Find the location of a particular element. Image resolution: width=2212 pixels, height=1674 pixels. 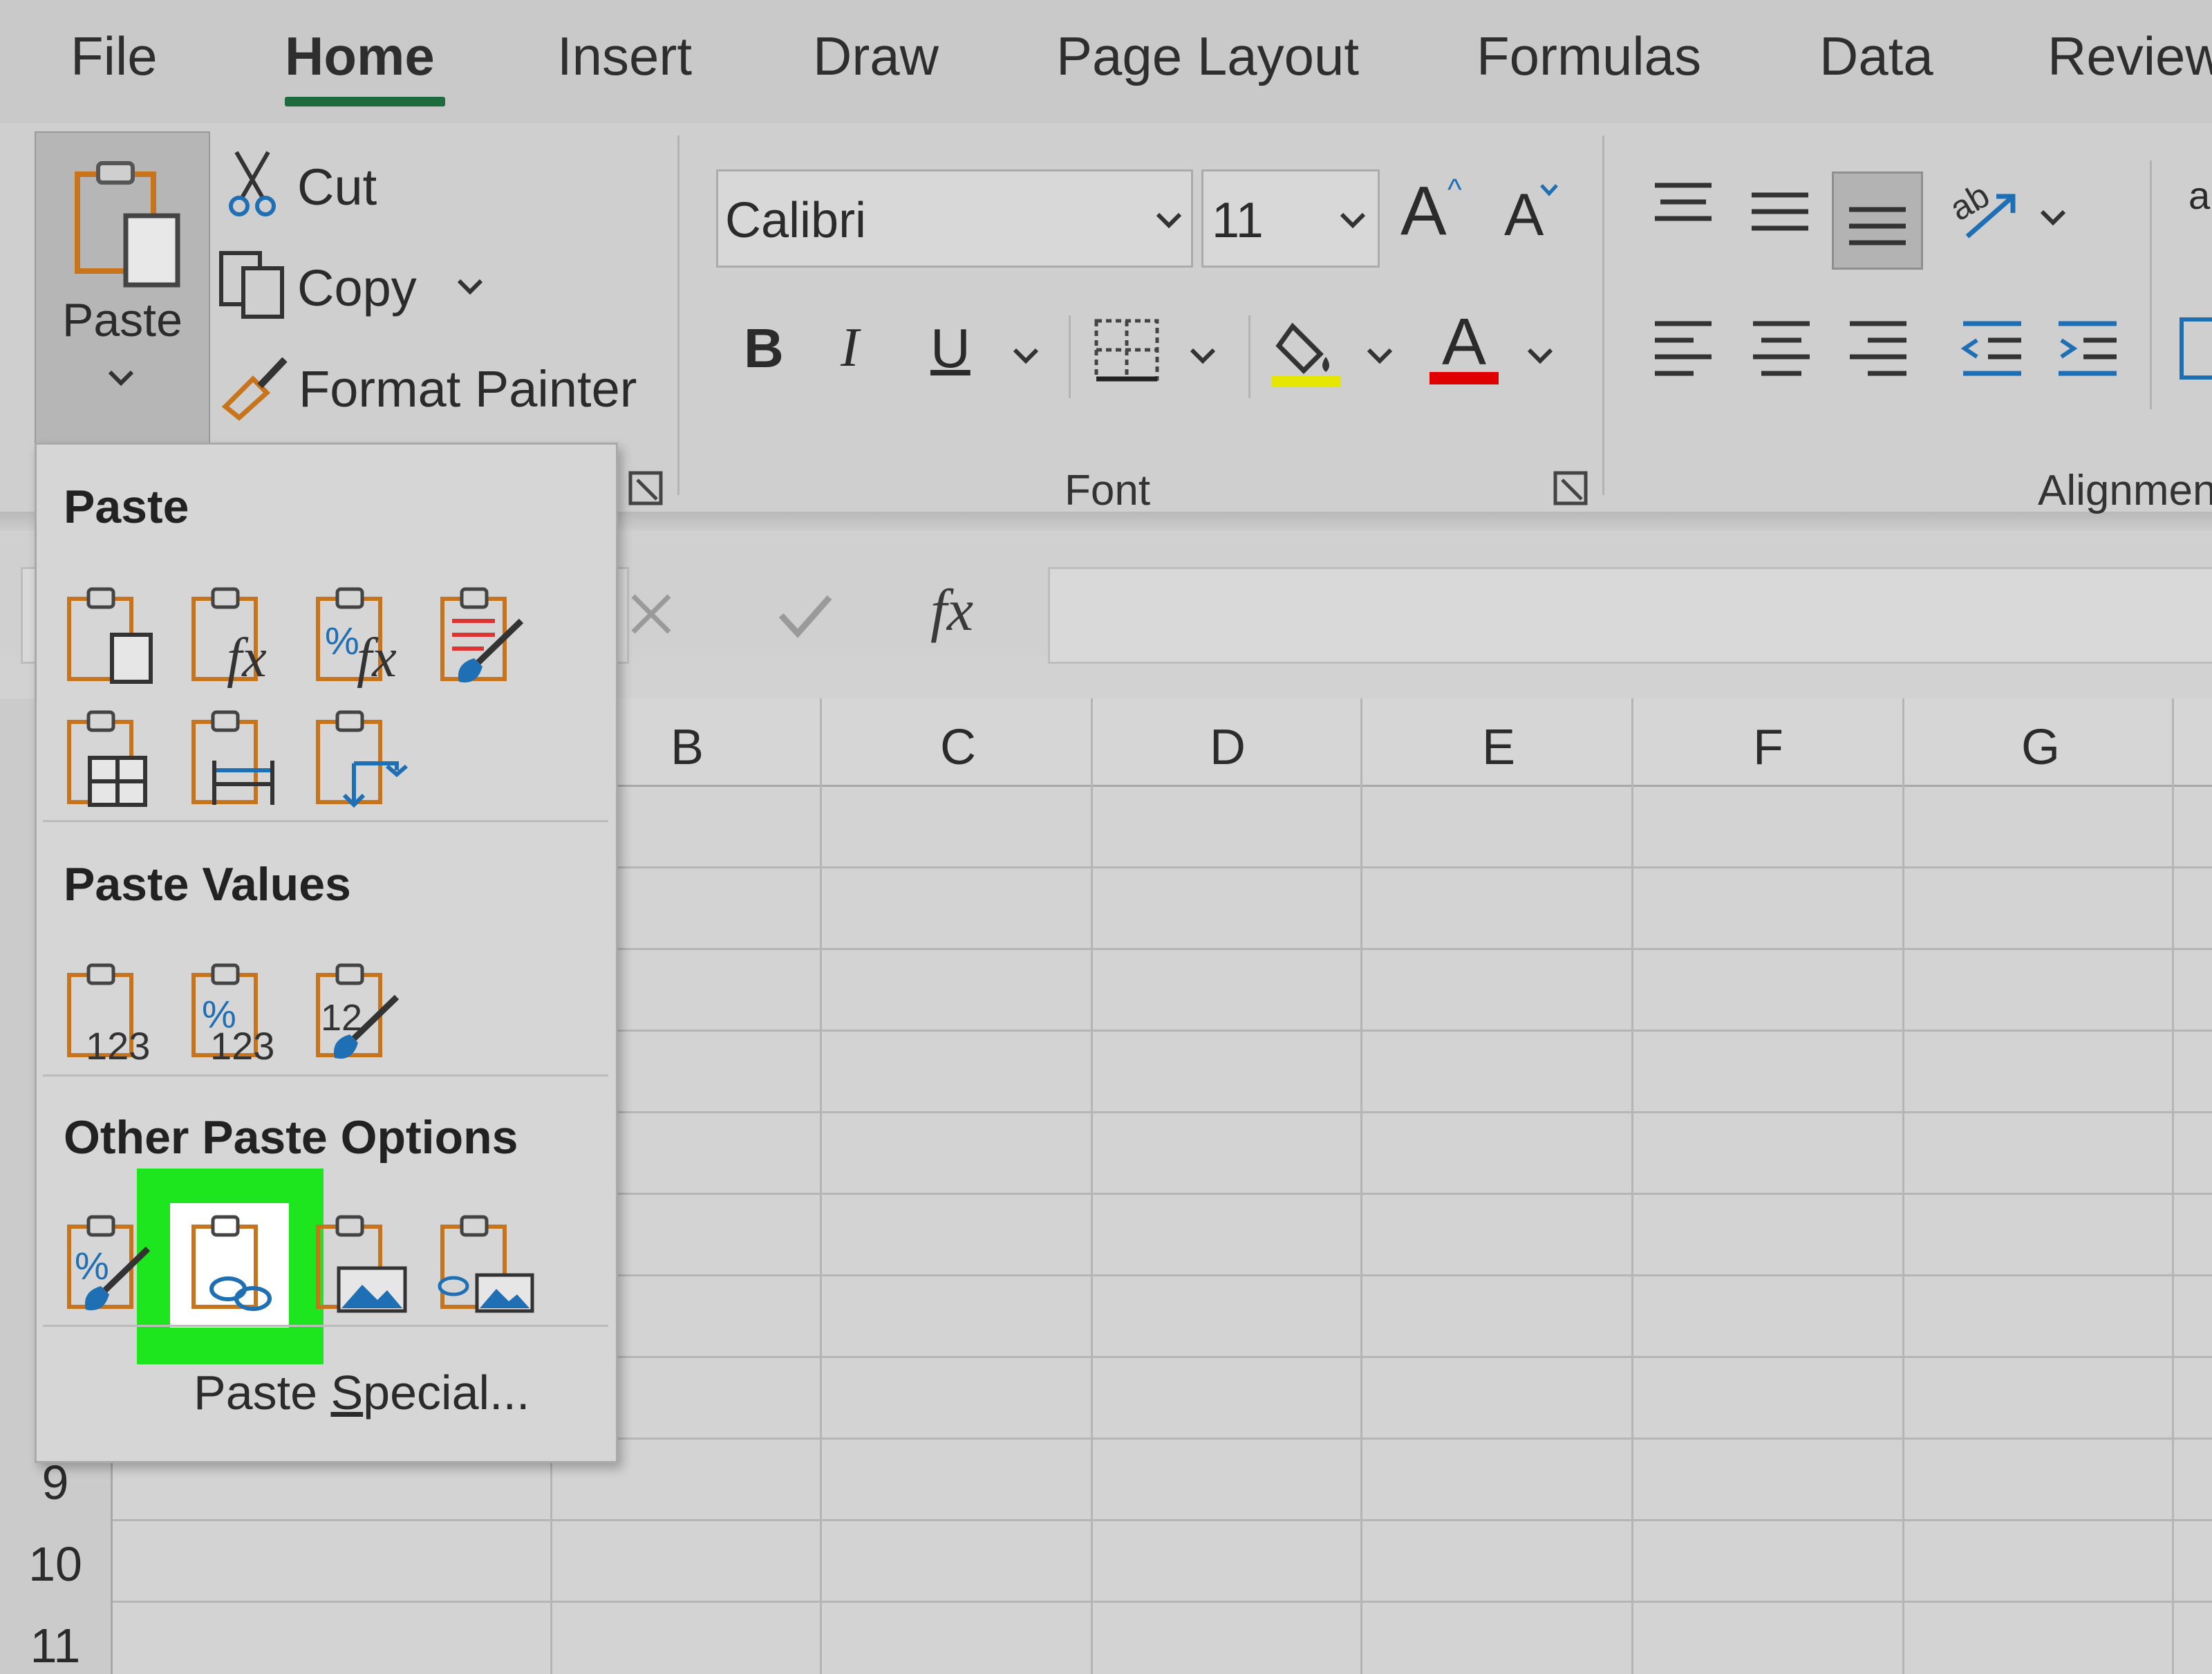

fill-color-icon is located at coordinates (1306, 351).